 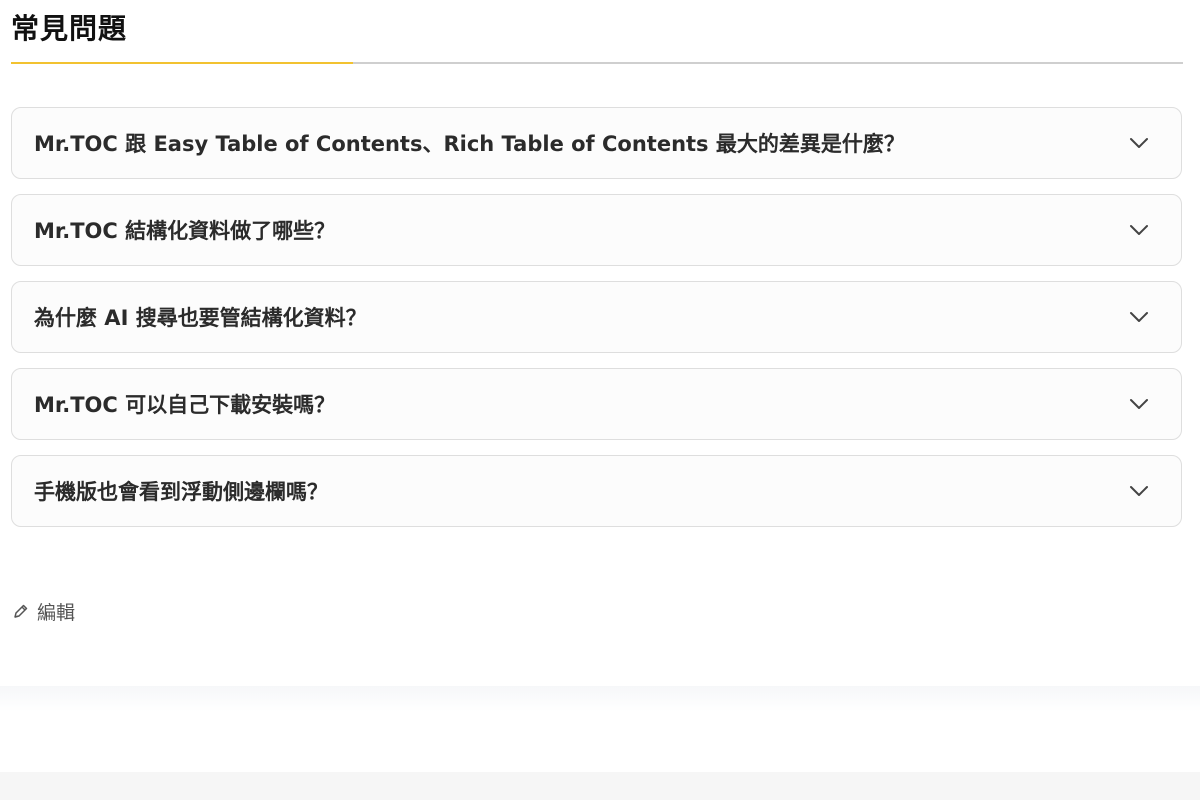 I want to click on pencil-icon, so click(x=21, y=611).